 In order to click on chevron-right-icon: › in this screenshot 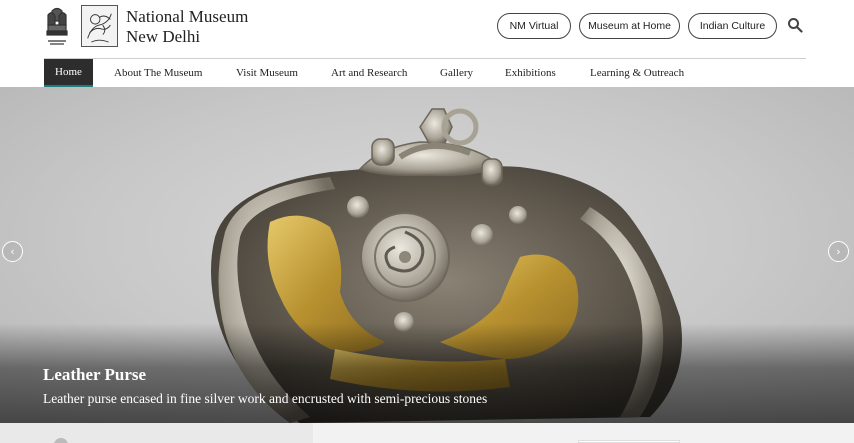, I will do `click(838, 251)`.